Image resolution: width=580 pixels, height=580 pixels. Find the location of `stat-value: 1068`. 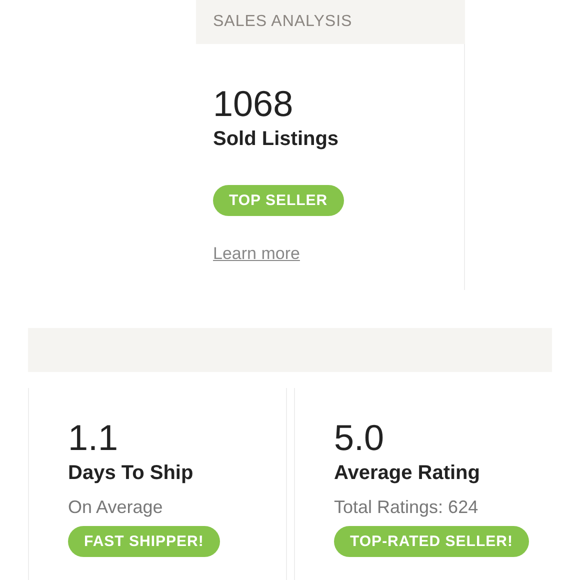

stat-value: 1068 is located at coordinates (253, 104).